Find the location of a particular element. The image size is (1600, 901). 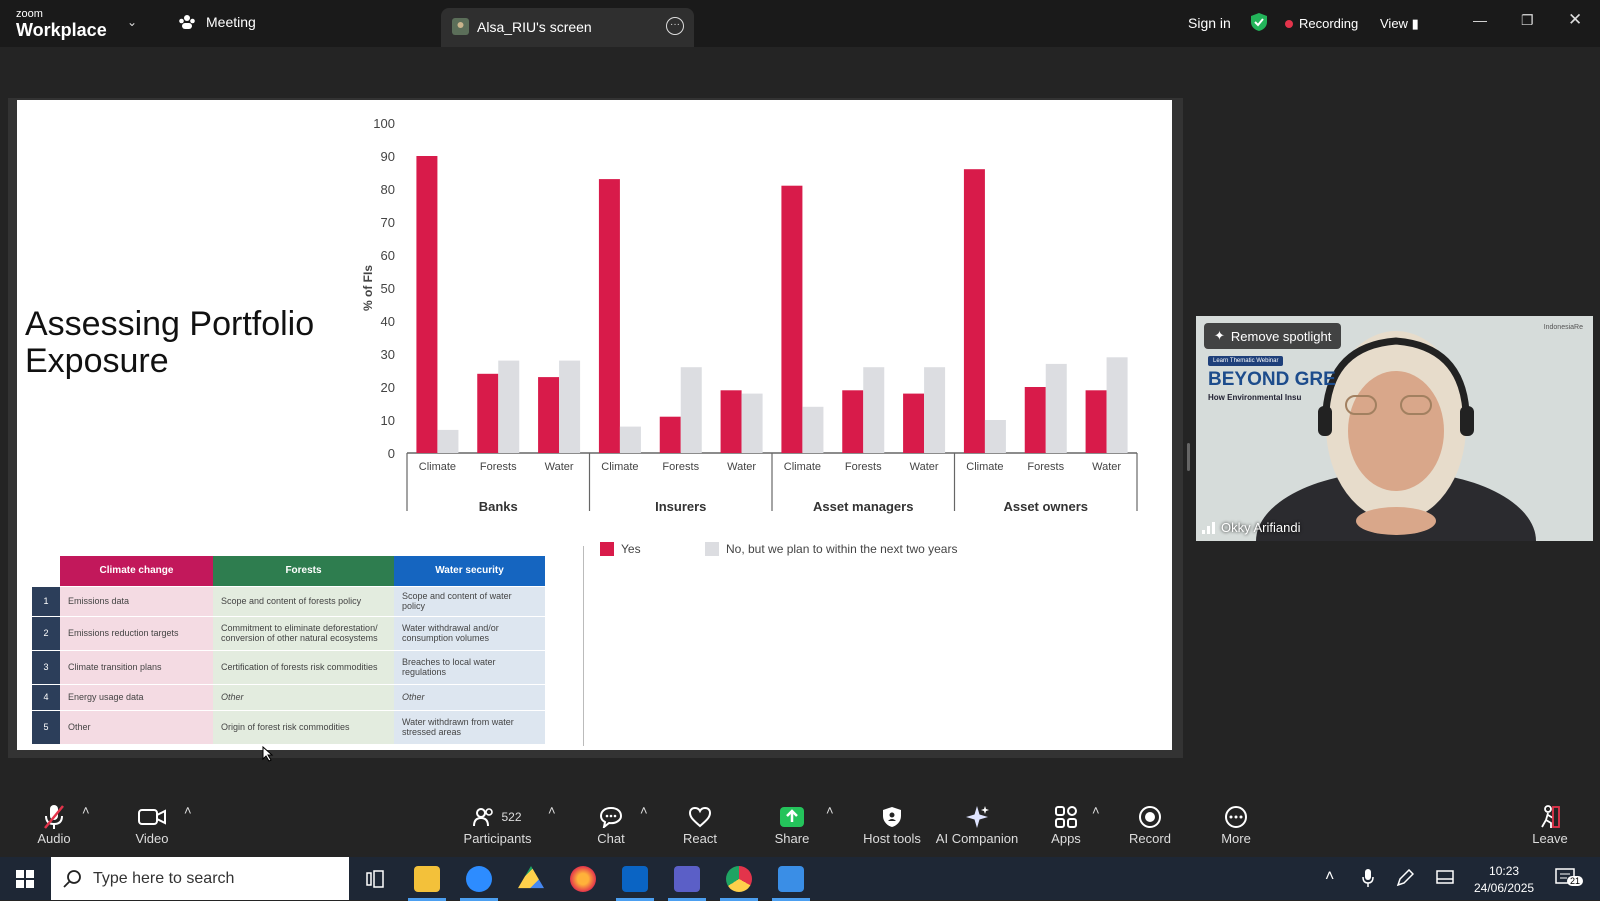

encryption-shield-icon is located at coordinates (1259, 22).